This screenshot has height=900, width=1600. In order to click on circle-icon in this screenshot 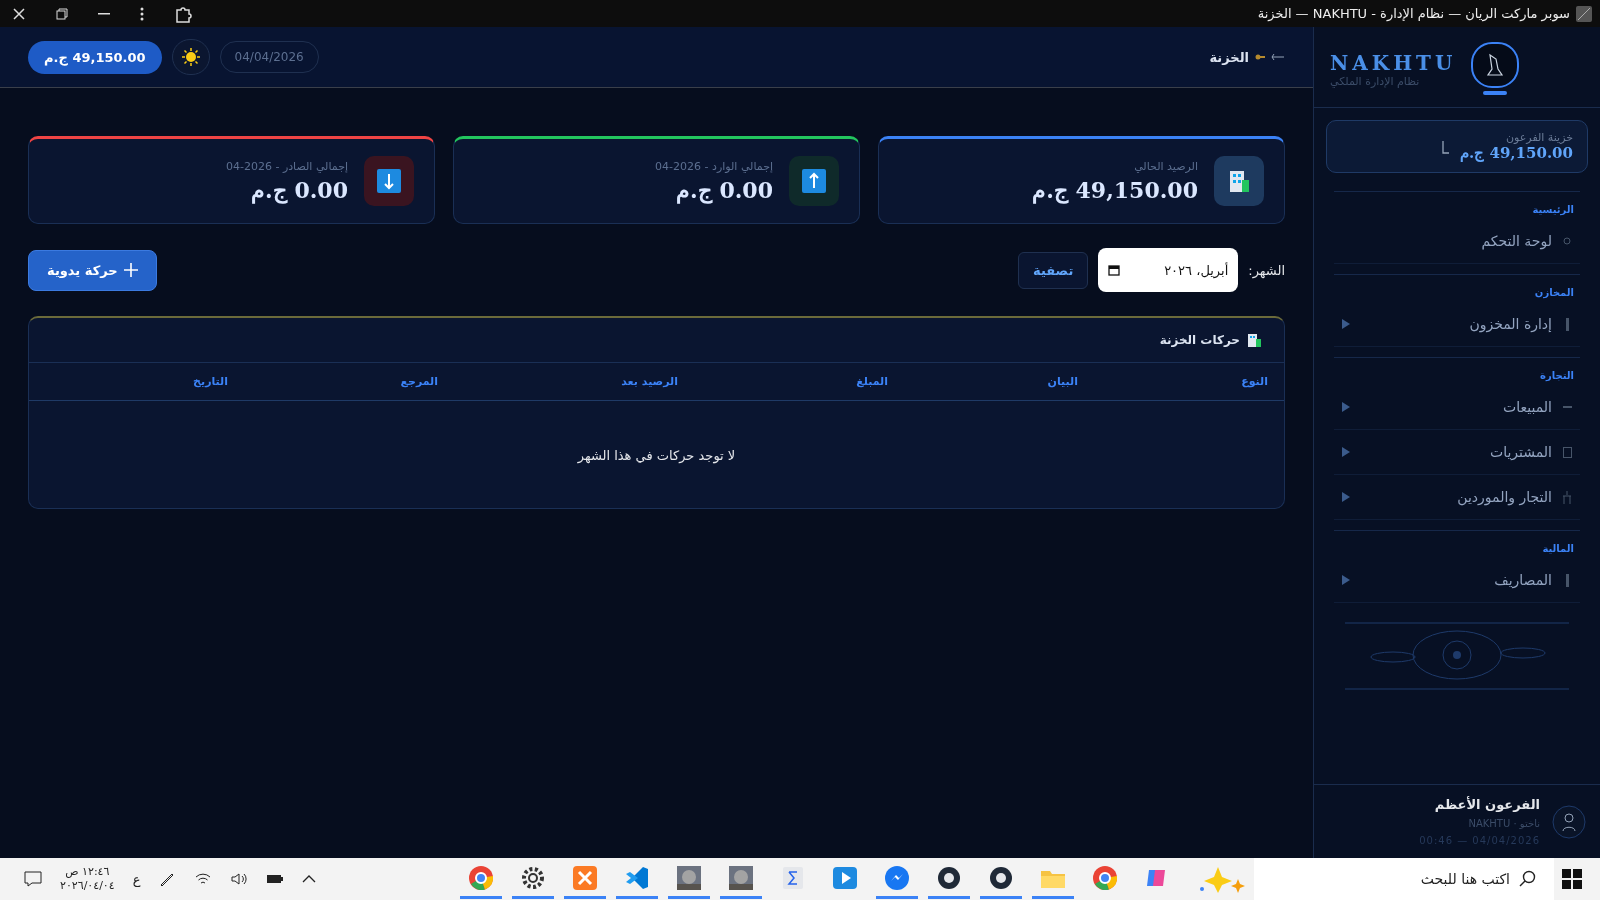, I will do `click(1567, 241)`.